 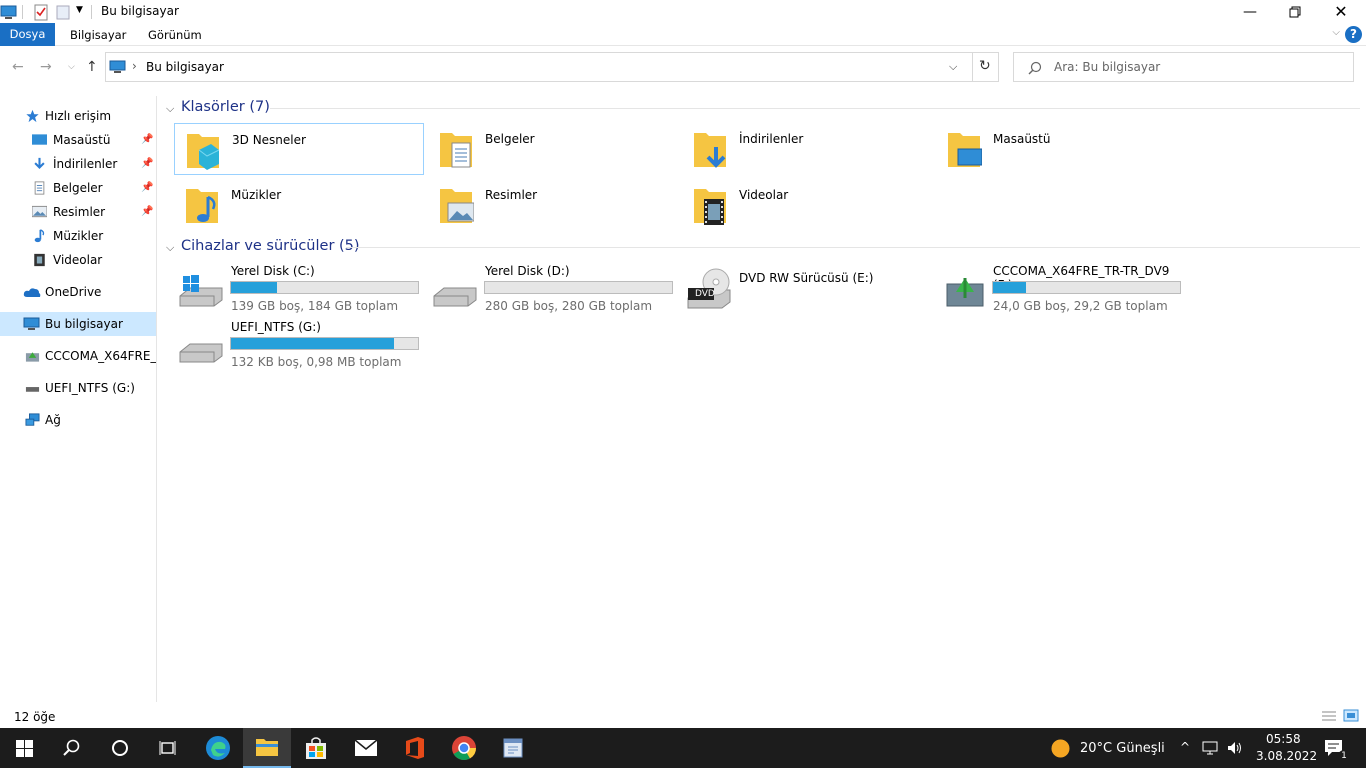 What do you see at coordinates (1122, 748) in the screenshot?
I see `weather-text: 20°C Güneşli` at bounding box center [1122, 748].